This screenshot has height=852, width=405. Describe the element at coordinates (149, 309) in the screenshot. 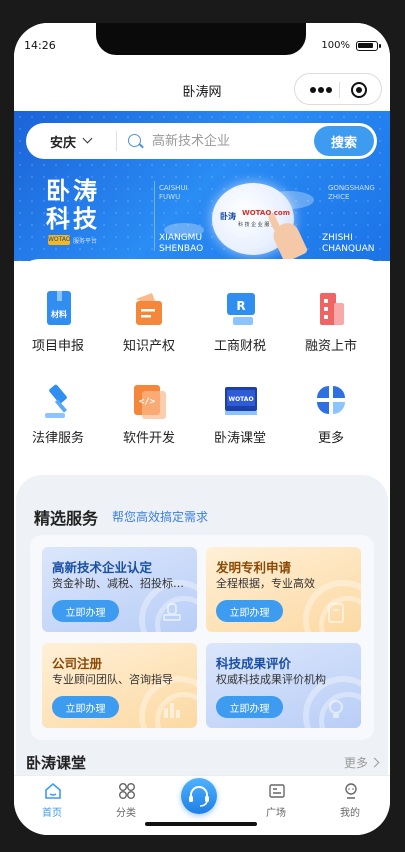

I see `intellectual-property-icon` at that location.